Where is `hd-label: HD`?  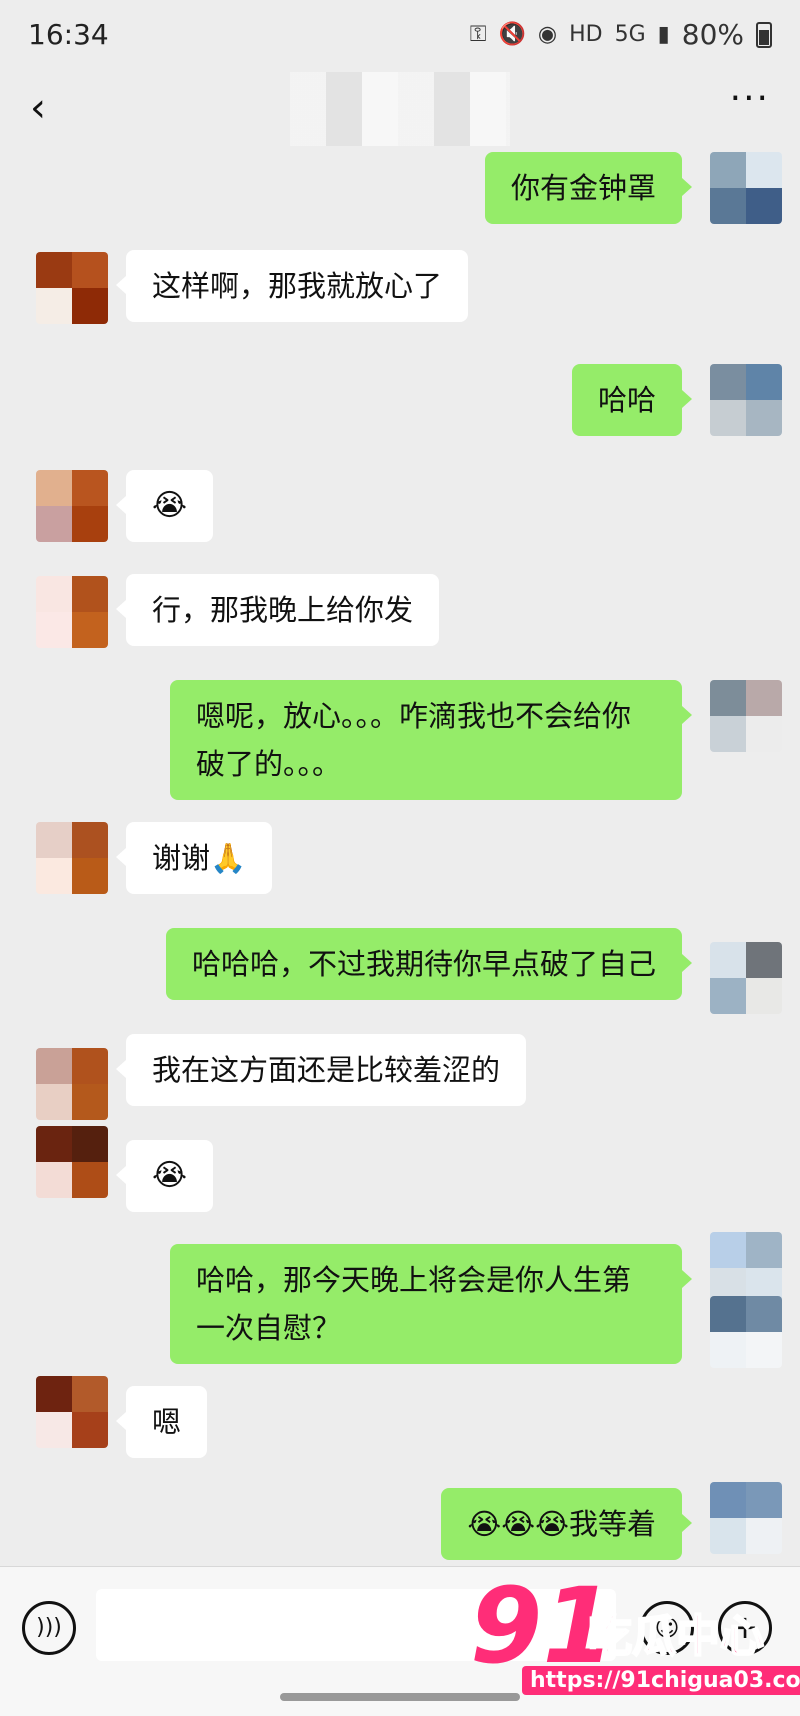
hd-label: HD is located at coordinates (586, 34).